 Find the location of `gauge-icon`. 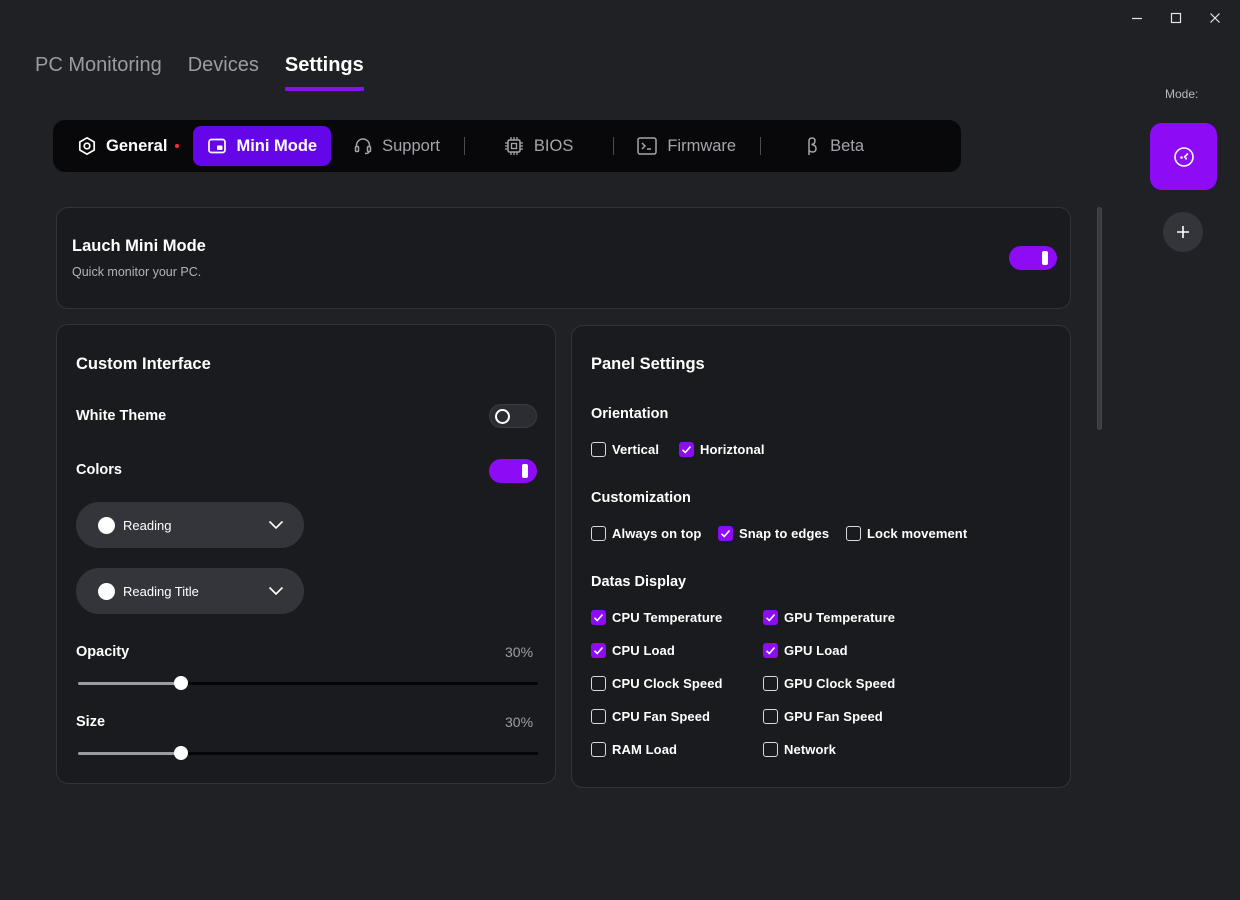

gauge-icon is located at coordinates (1183, 156).